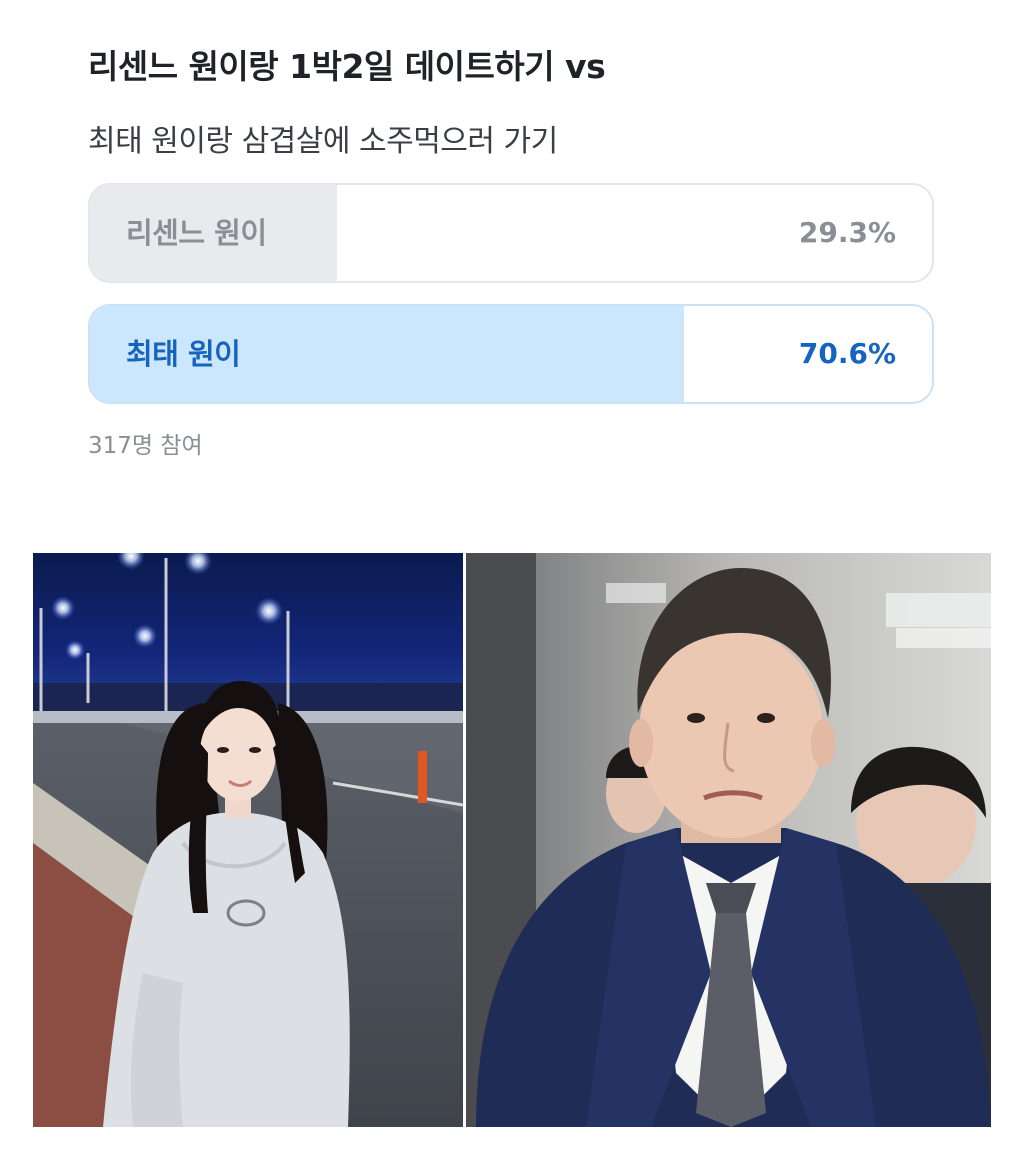 The height and width of the screenshot is (1162, 1024). What do you see at coordinates (145, 446) in the screenshot?
I see `participant-count: 317명 참여` at bounding box center [145, 446].